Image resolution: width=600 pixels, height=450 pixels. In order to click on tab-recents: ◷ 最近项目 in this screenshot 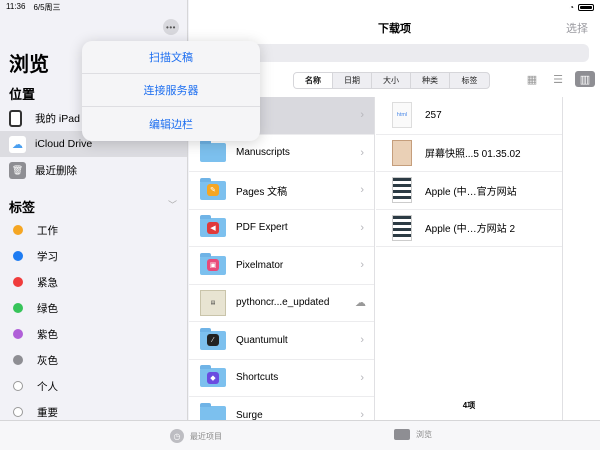, I will do `click(196, 436)`.